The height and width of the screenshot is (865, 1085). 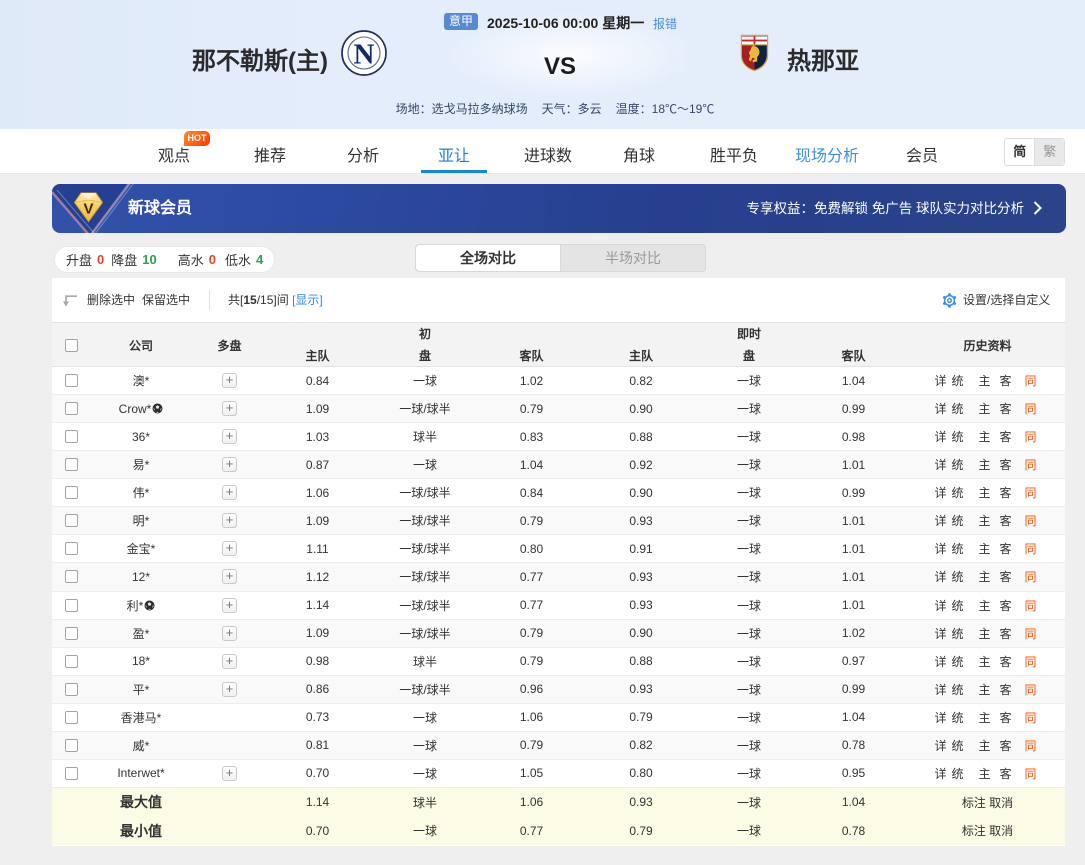 What do you see at coordinates (364, 55) in the screenshot?
I see `svg-text: N` at bounding box center [364, 55].